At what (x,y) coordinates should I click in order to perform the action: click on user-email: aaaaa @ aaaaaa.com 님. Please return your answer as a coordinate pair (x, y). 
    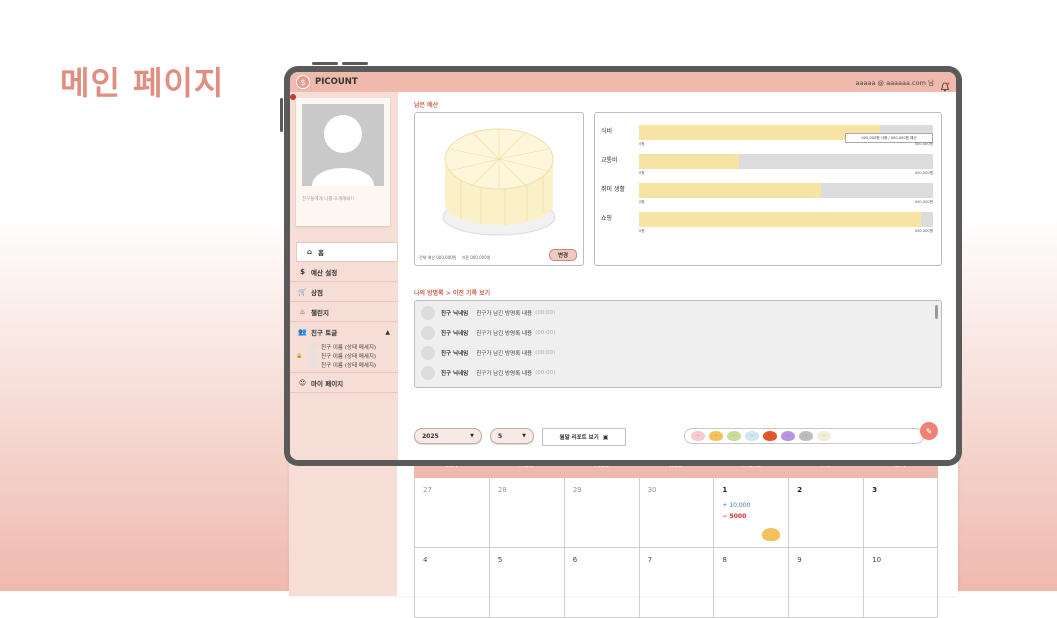
    Looking at the image, I should click on (894, 83).